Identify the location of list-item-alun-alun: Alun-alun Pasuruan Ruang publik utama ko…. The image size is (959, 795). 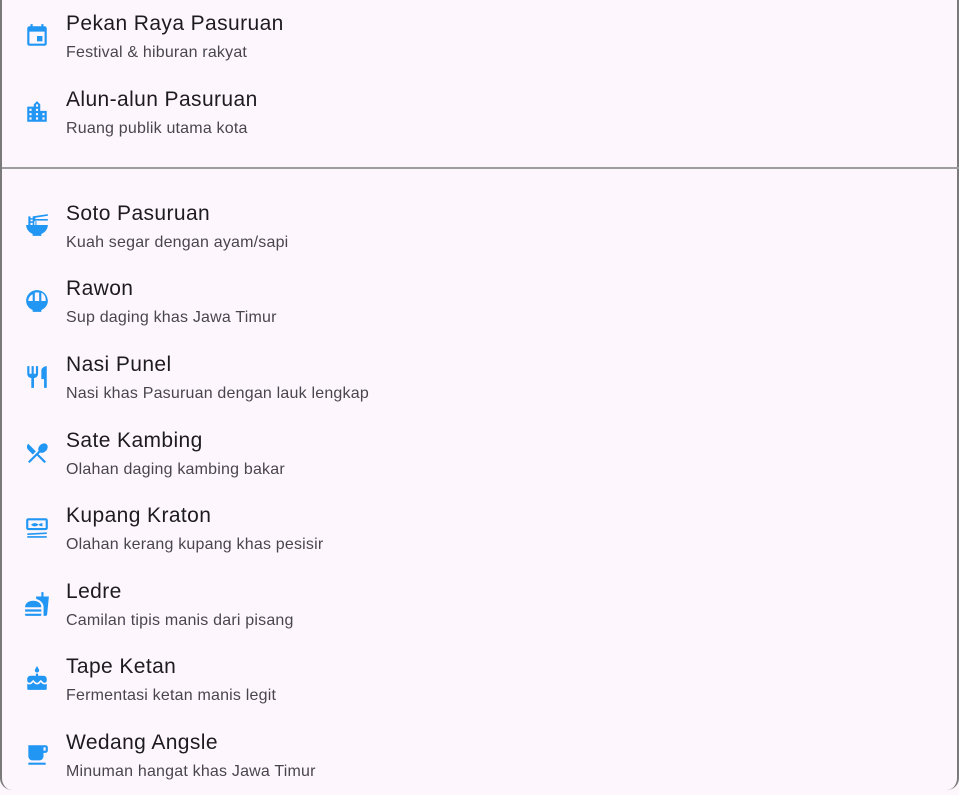
(479, 114).